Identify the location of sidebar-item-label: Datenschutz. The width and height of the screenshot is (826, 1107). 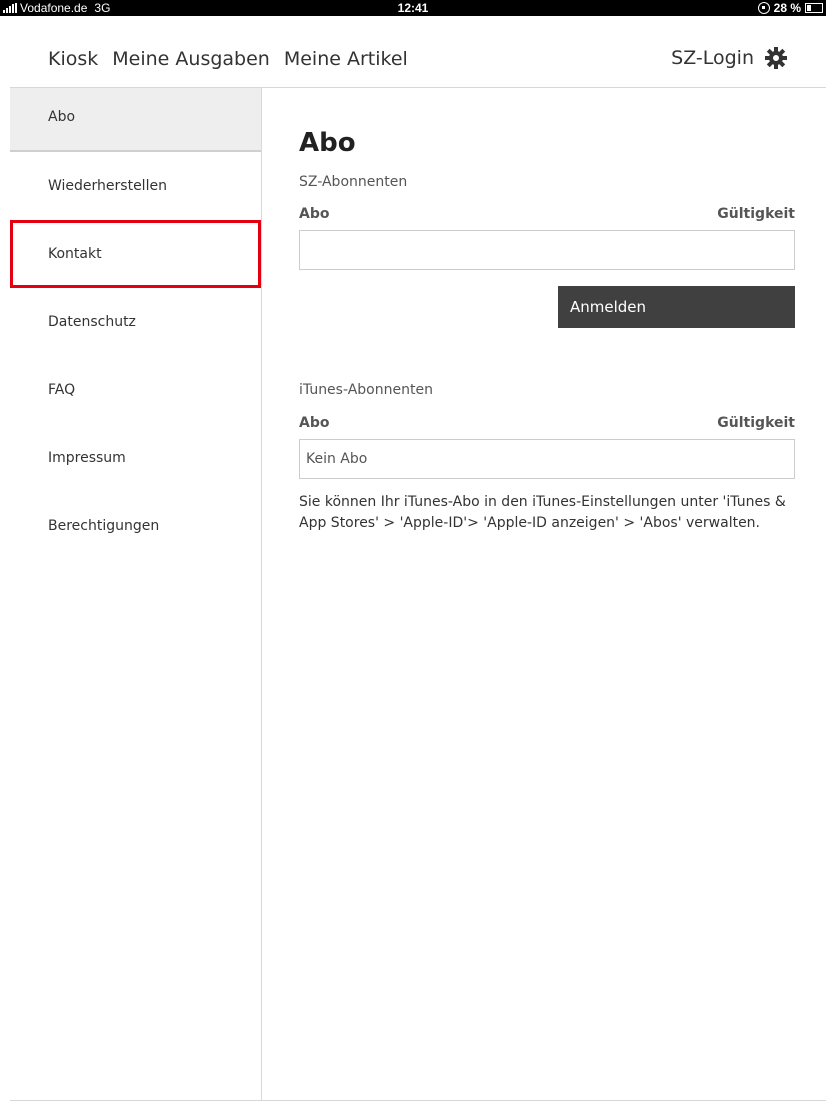
(92, 322).